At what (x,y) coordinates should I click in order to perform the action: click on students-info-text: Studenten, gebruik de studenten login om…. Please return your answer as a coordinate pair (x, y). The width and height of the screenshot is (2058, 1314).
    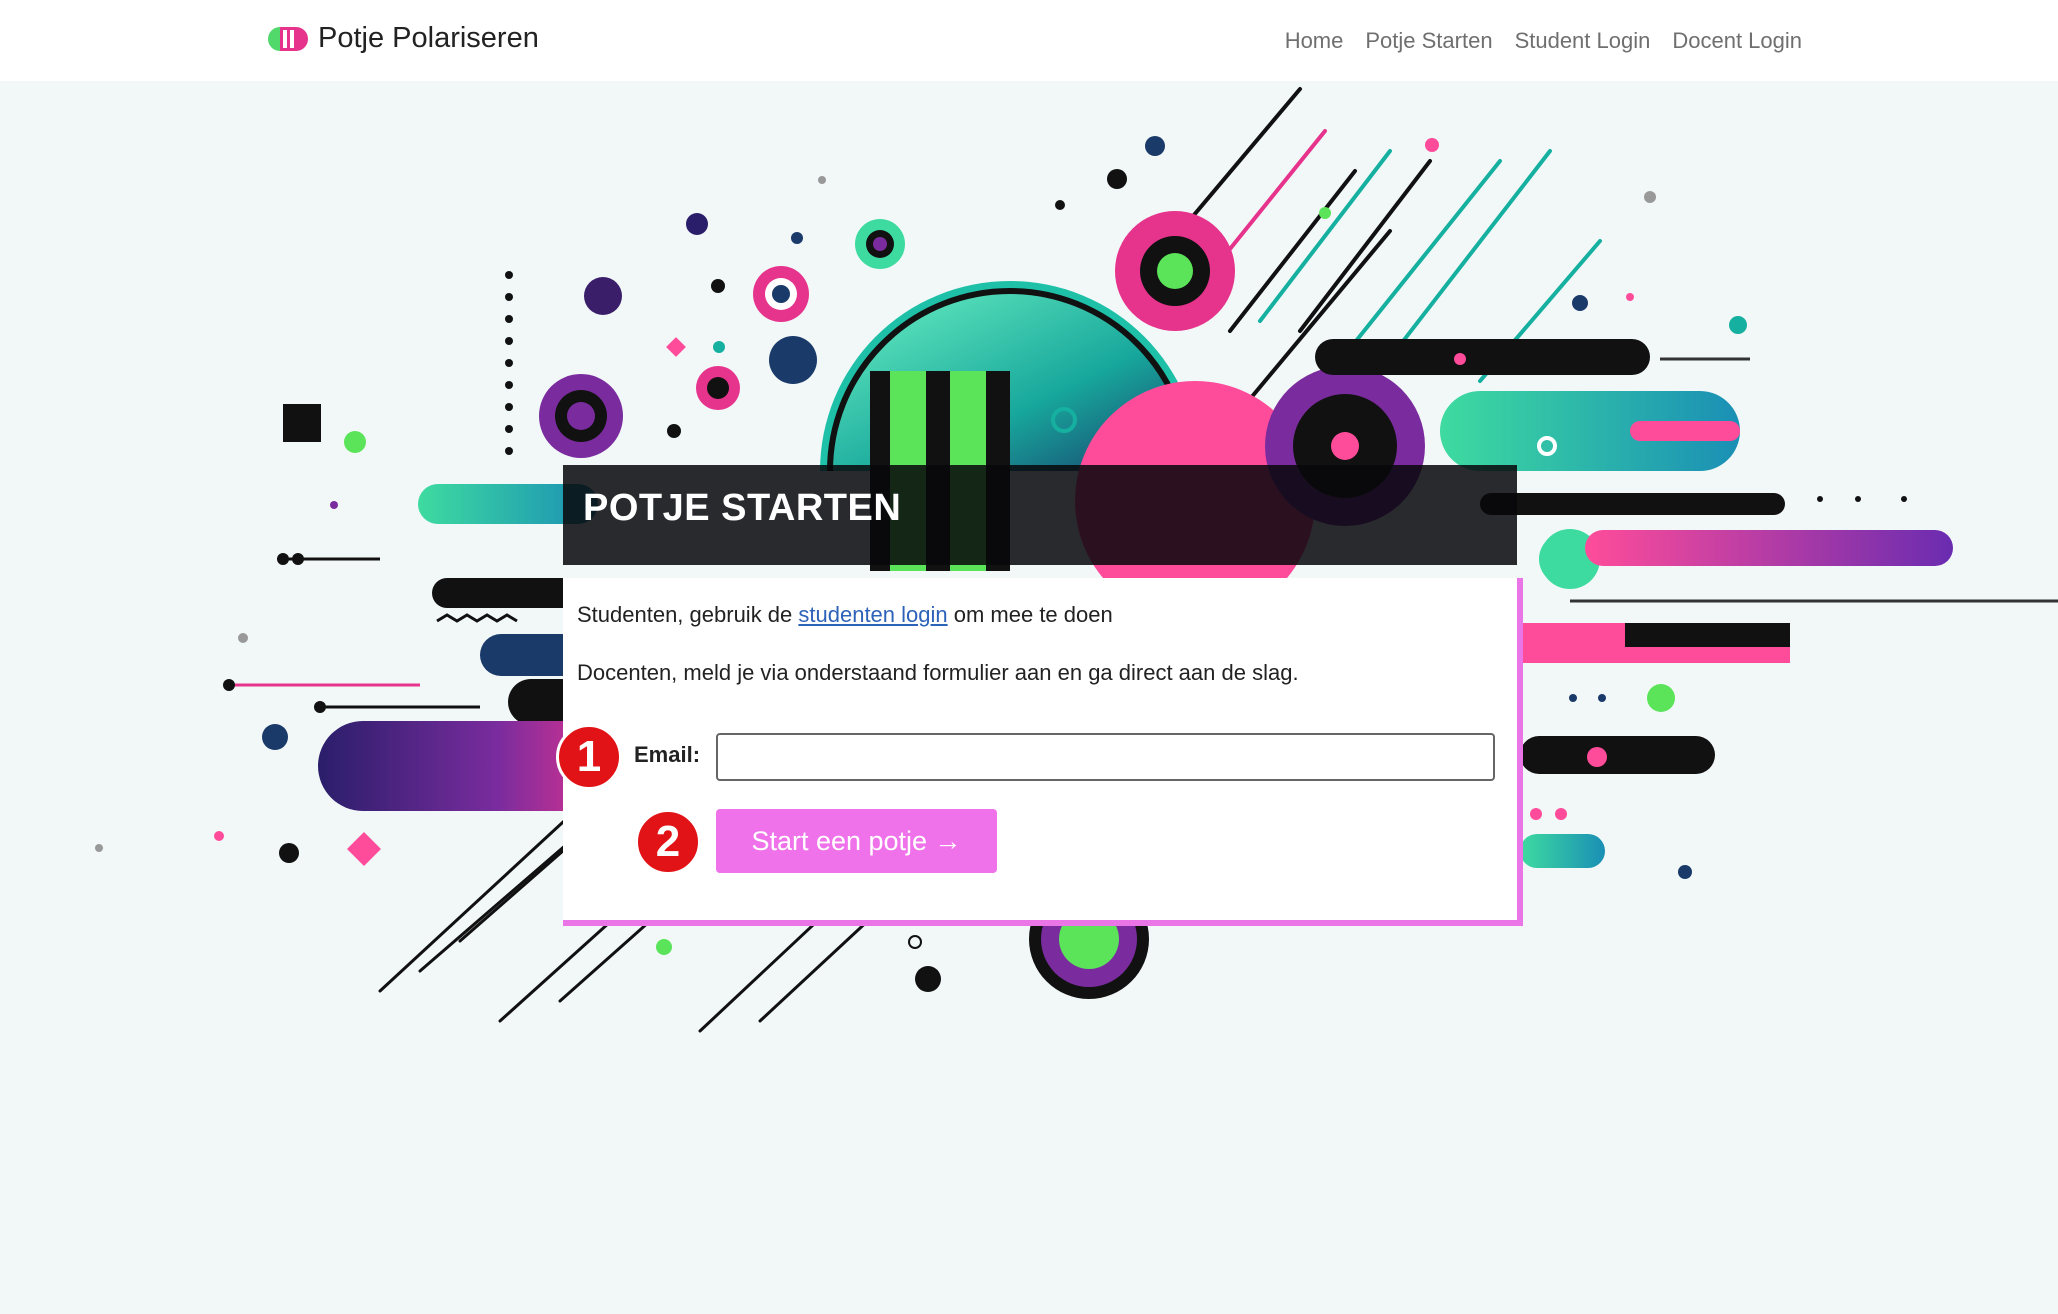
    Looking at the image, I should click on (845, 615).